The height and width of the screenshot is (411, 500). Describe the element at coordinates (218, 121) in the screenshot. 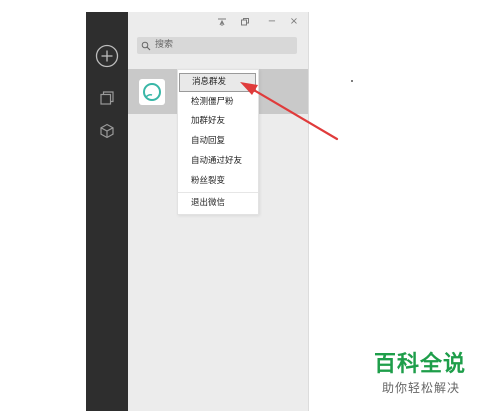

I see `menu-item-add-group-friends: 加群好友` at that location.